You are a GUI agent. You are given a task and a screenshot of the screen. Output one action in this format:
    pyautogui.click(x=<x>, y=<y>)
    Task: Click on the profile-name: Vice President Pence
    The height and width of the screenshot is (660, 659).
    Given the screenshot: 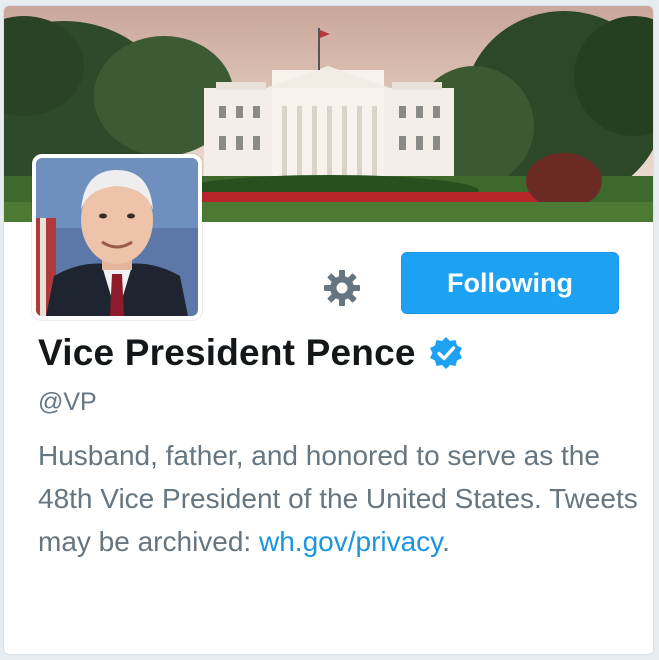 What is the action you would take?
    pyautogui.click(x=227, y=353)
    